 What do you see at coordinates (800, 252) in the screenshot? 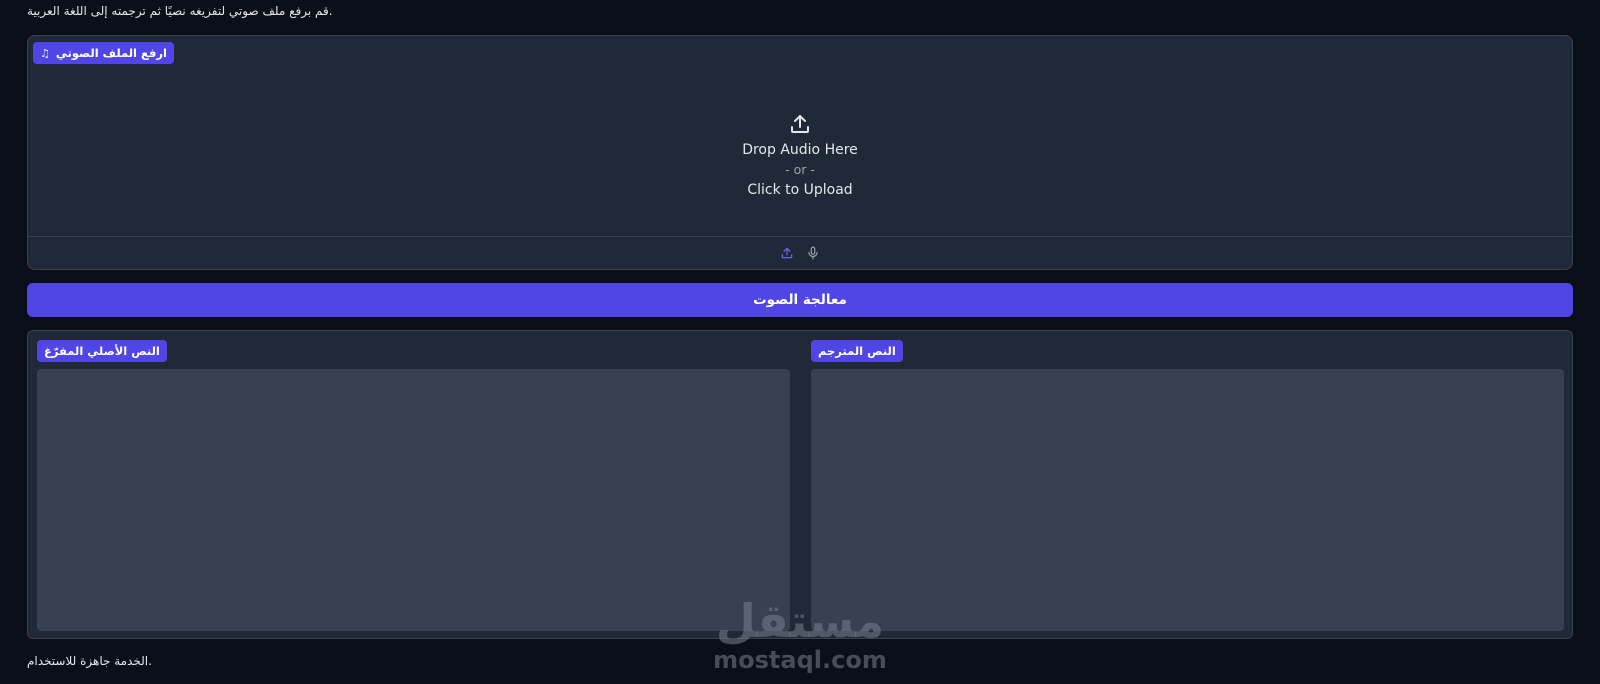
I see `audio-source-bar` at bounding box center [800, 252].